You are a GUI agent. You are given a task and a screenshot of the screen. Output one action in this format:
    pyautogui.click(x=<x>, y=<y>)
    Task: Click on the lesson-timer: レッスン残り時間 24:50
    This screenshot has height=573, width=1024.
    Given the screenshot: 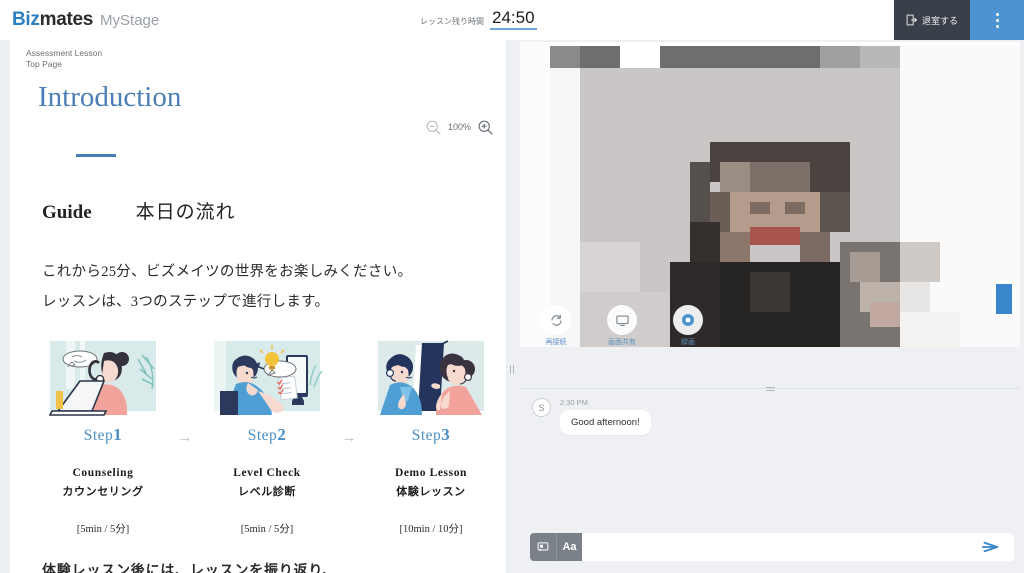 What is the action you would take?
    pyautogui.click(x=478, y=19)
    